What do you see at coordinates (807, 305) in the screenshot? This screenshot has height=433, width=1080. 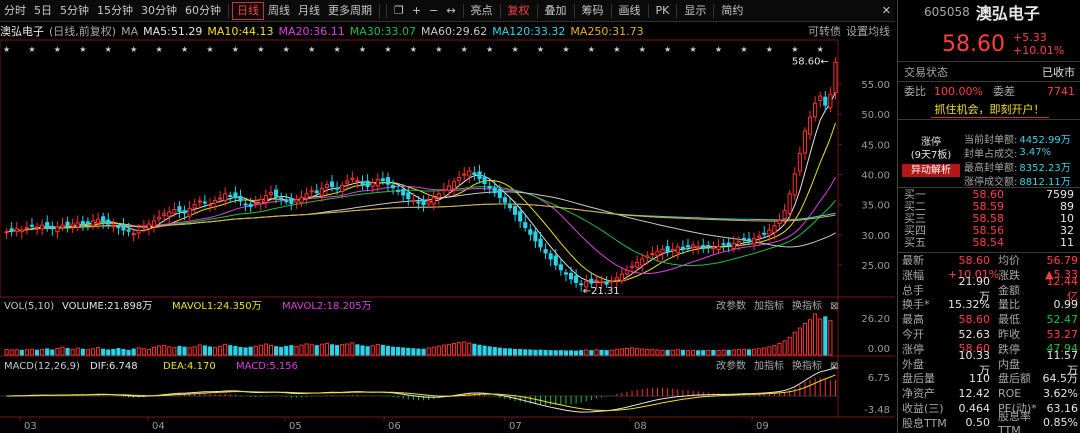 I see `indicator-button: 换指标` at bounding box center [807, 305].